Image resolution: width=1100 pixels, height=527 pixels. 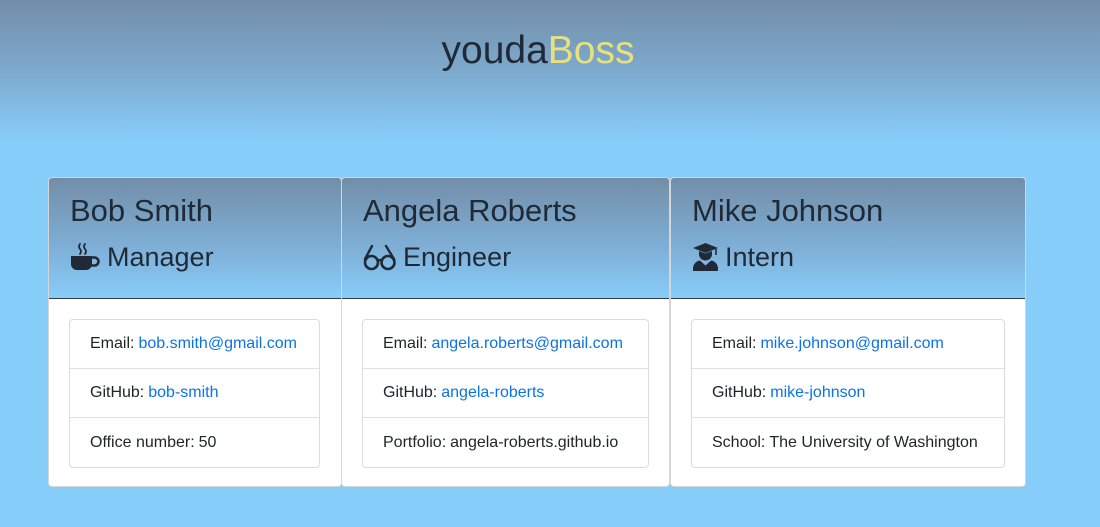 I want to click on portfolio-value: angela-roberts.github.io, so click(x=534, y=442).